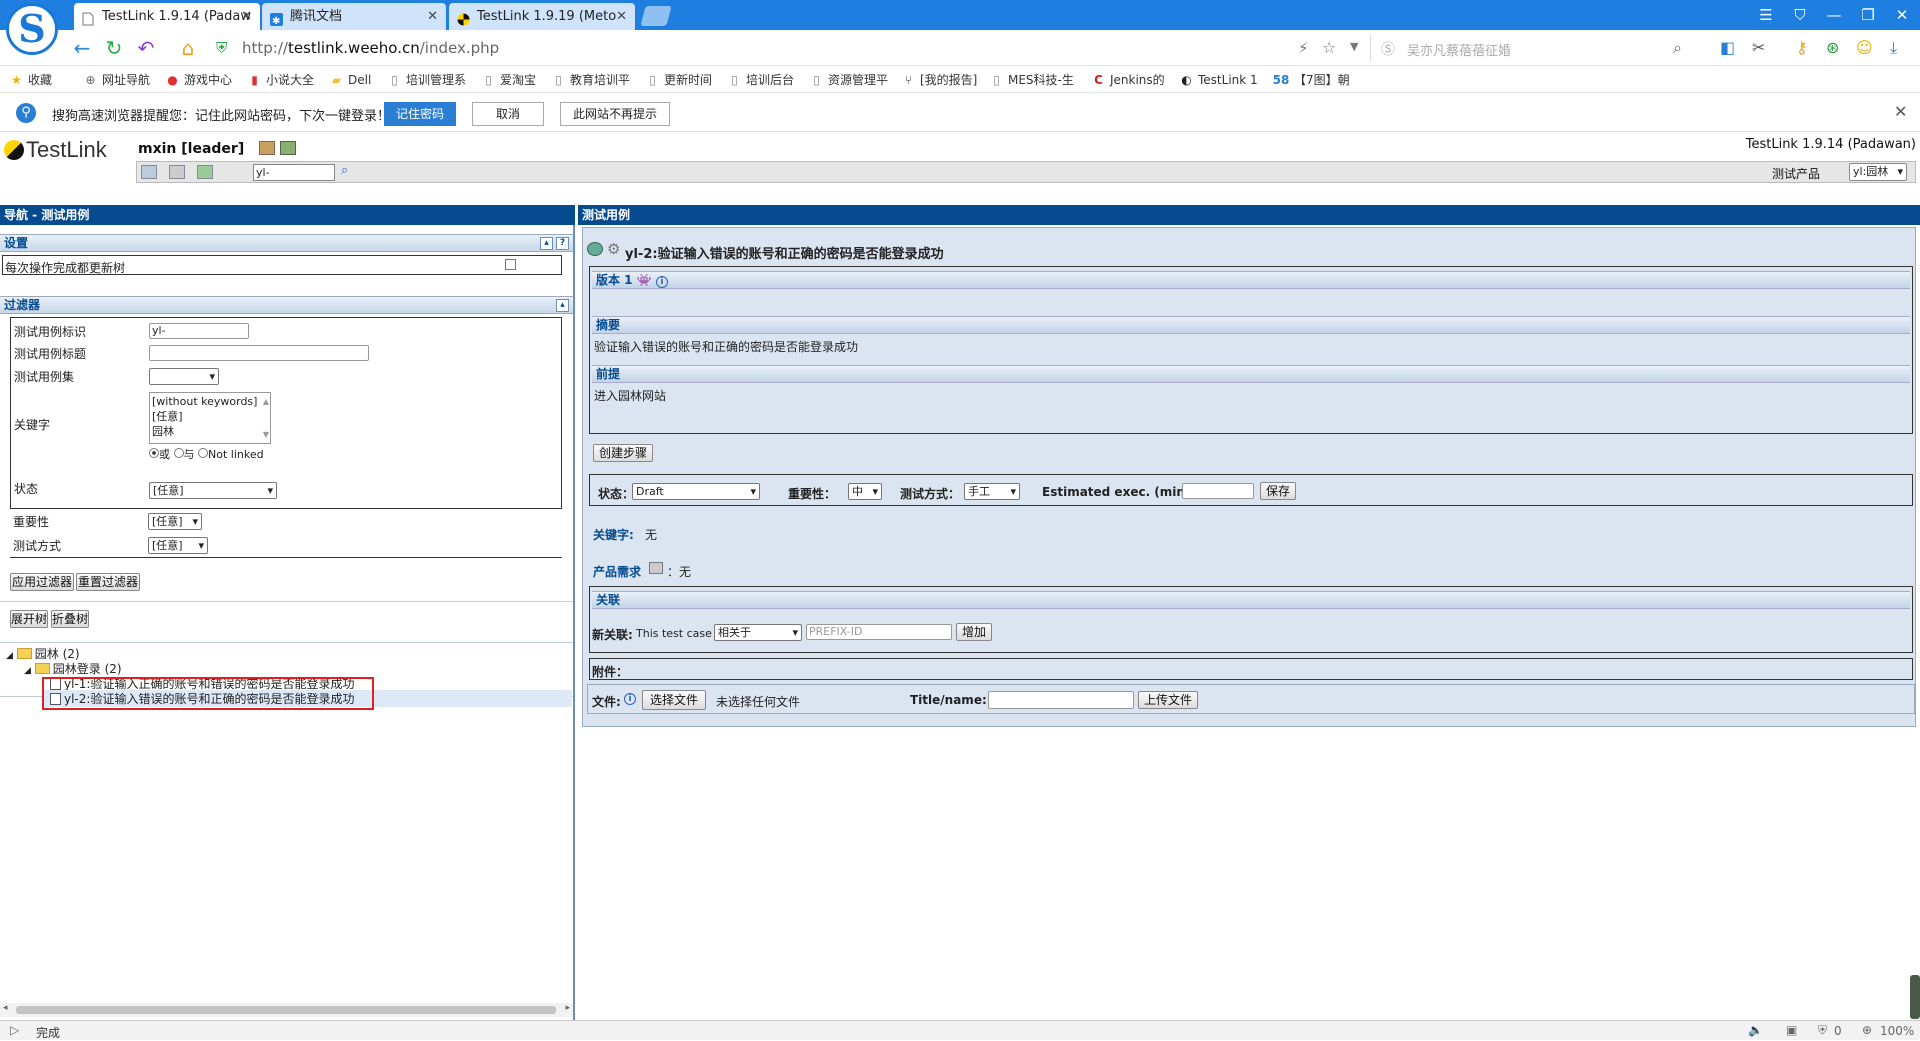 This screenshot has width=1920, height=1041. What do you see at coordinates (294, 172) in the screenshot?
I see `testcase-id-search-input: yl-` at bounding box center [294, 172].